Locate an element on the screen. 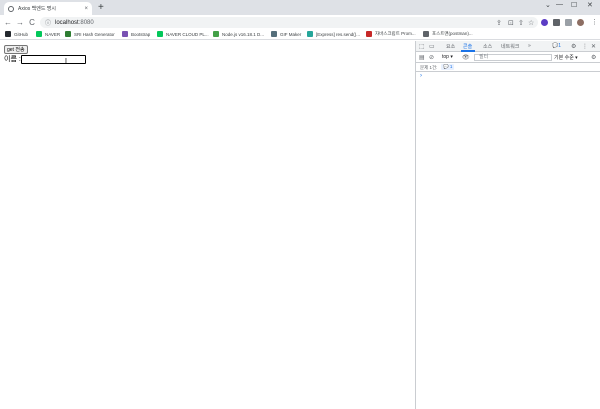 The width and height of the screenshot is (600, 409). naver-icon is located at coordinates (39, 34).